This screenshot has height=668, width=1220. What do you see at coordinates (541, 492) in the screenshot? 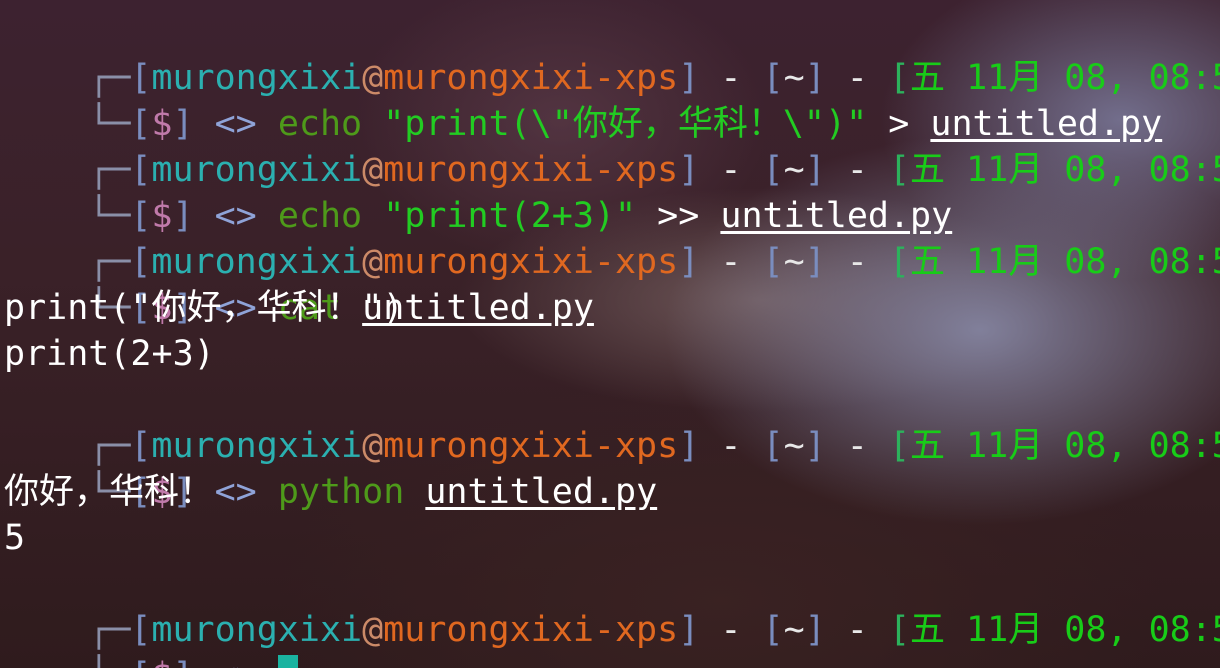
I see `file-name: untitled.py` at bounding box center [541, 492].